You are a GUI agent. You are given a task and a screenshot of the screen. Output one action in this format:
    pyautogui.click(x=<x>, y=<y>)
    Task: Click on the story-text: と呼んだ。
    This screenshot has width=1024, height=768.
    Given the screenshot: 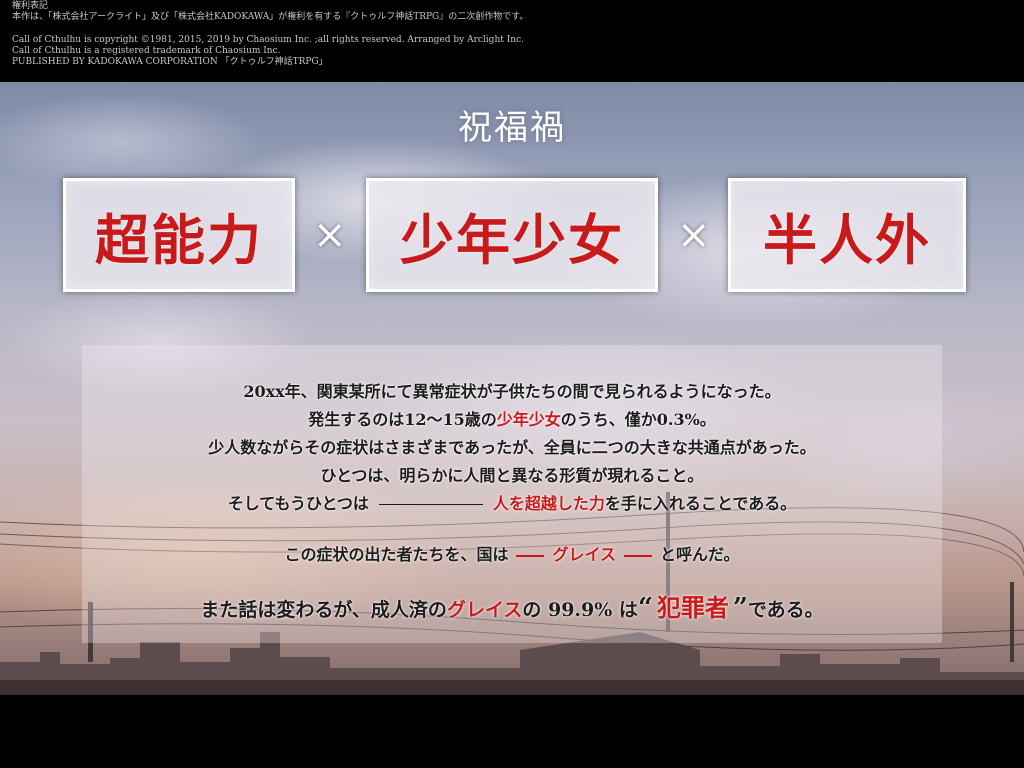 What is the action you would take?
    pyautogui.click(x=700, y=554)
    